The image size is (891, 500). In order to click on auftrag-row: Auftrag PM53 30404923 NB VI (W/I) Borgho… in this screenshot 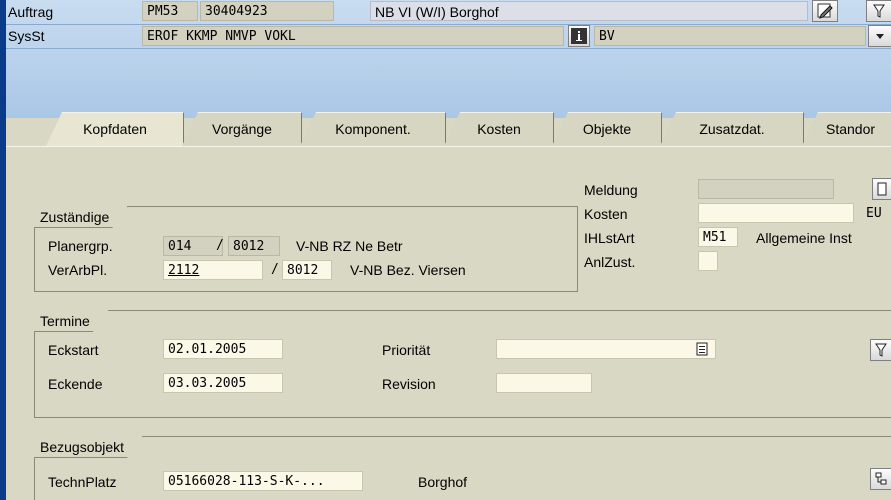, I will do `click(448, 12)`.